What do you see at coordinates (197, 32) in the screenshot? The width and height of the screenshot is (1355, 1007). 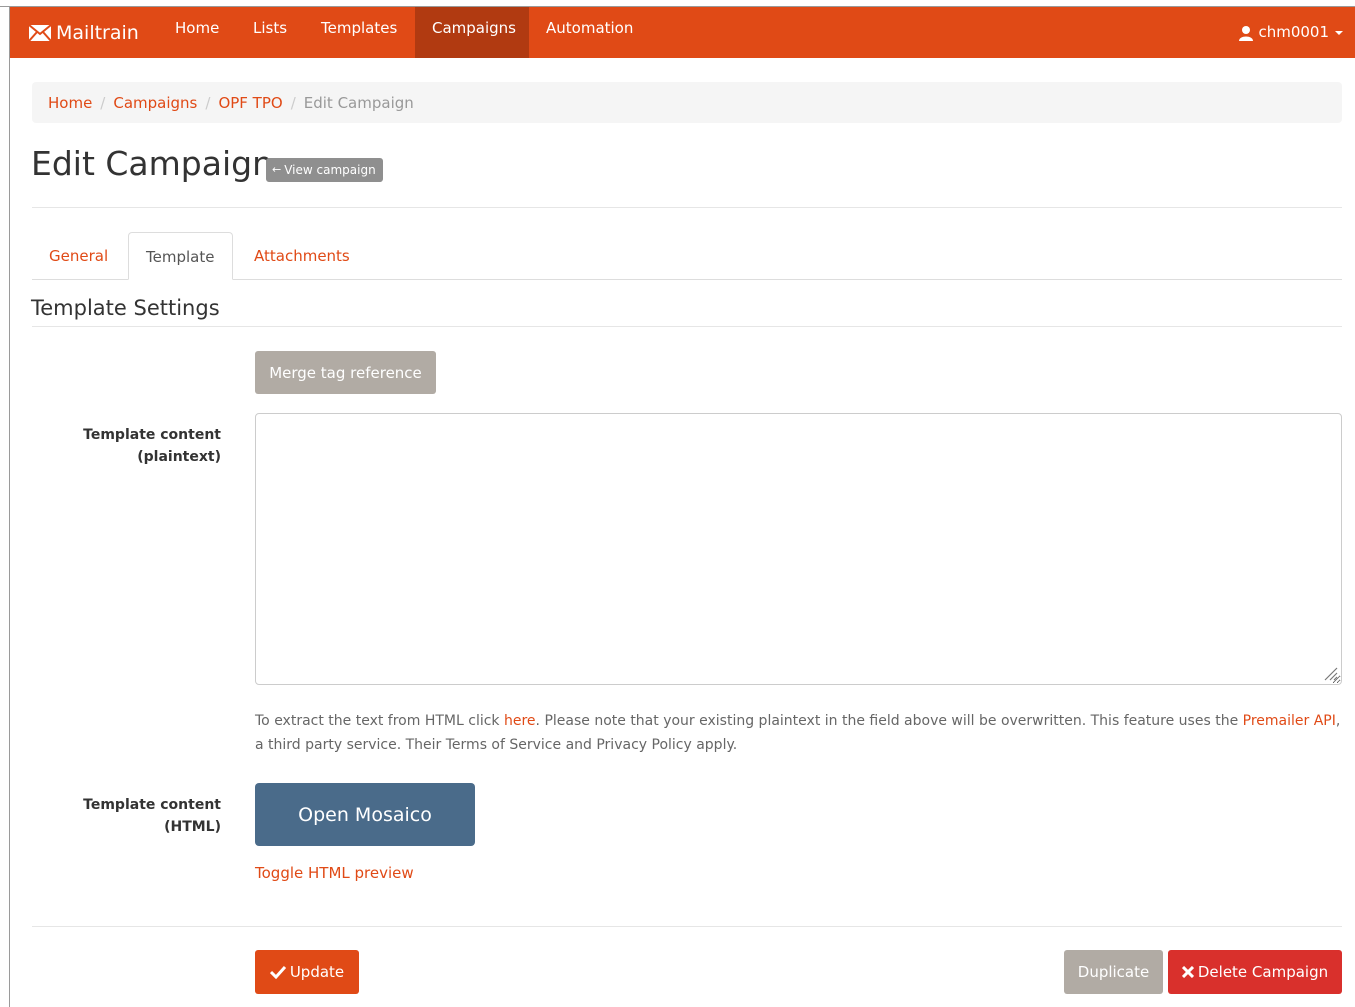 I see `nav-item-home: Home` at bounding box center [197, 32].